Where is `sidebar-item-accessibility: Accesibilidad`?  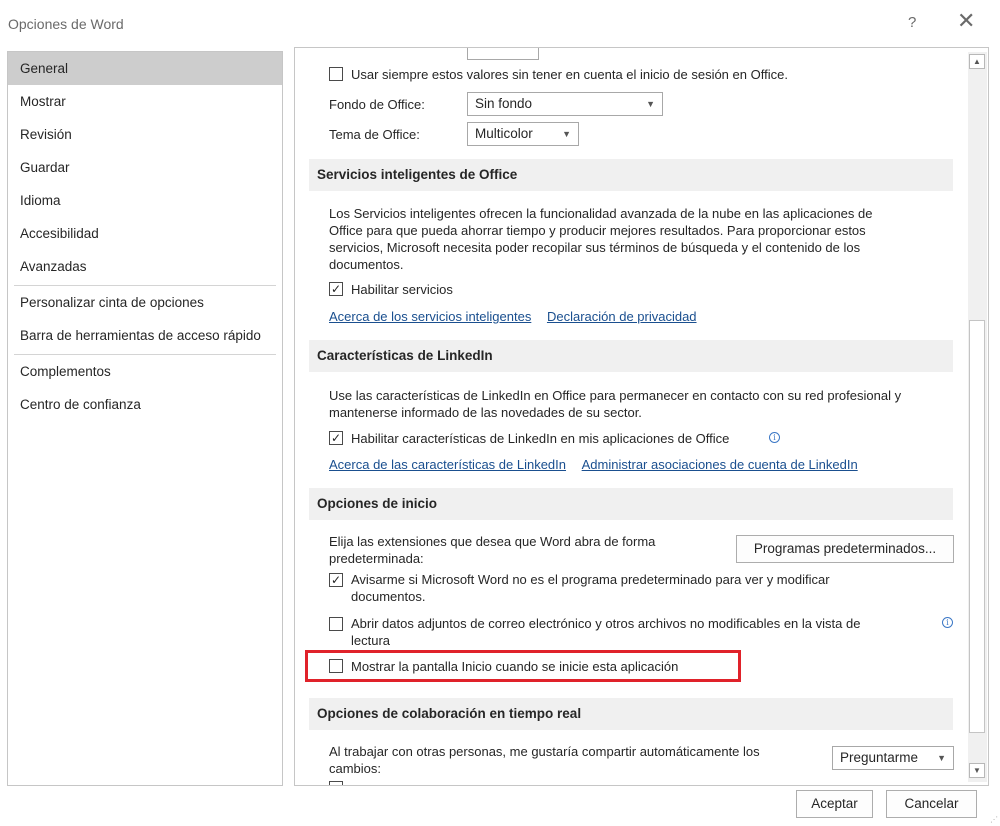
sidebar-item-accessibility: Accesibilidad is located at coordinates (145, 233).